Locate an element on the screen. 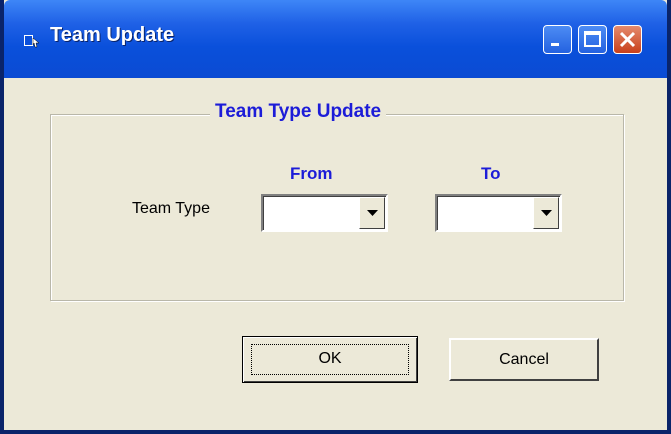  to-team-type-dropdown is located at coordinates (498, 213).